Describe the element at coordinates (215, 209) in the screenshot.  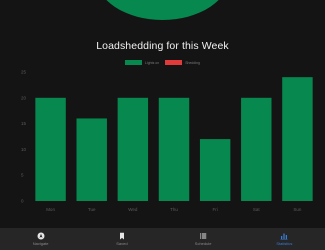
I see `x-tick-label: Fri` at that location.